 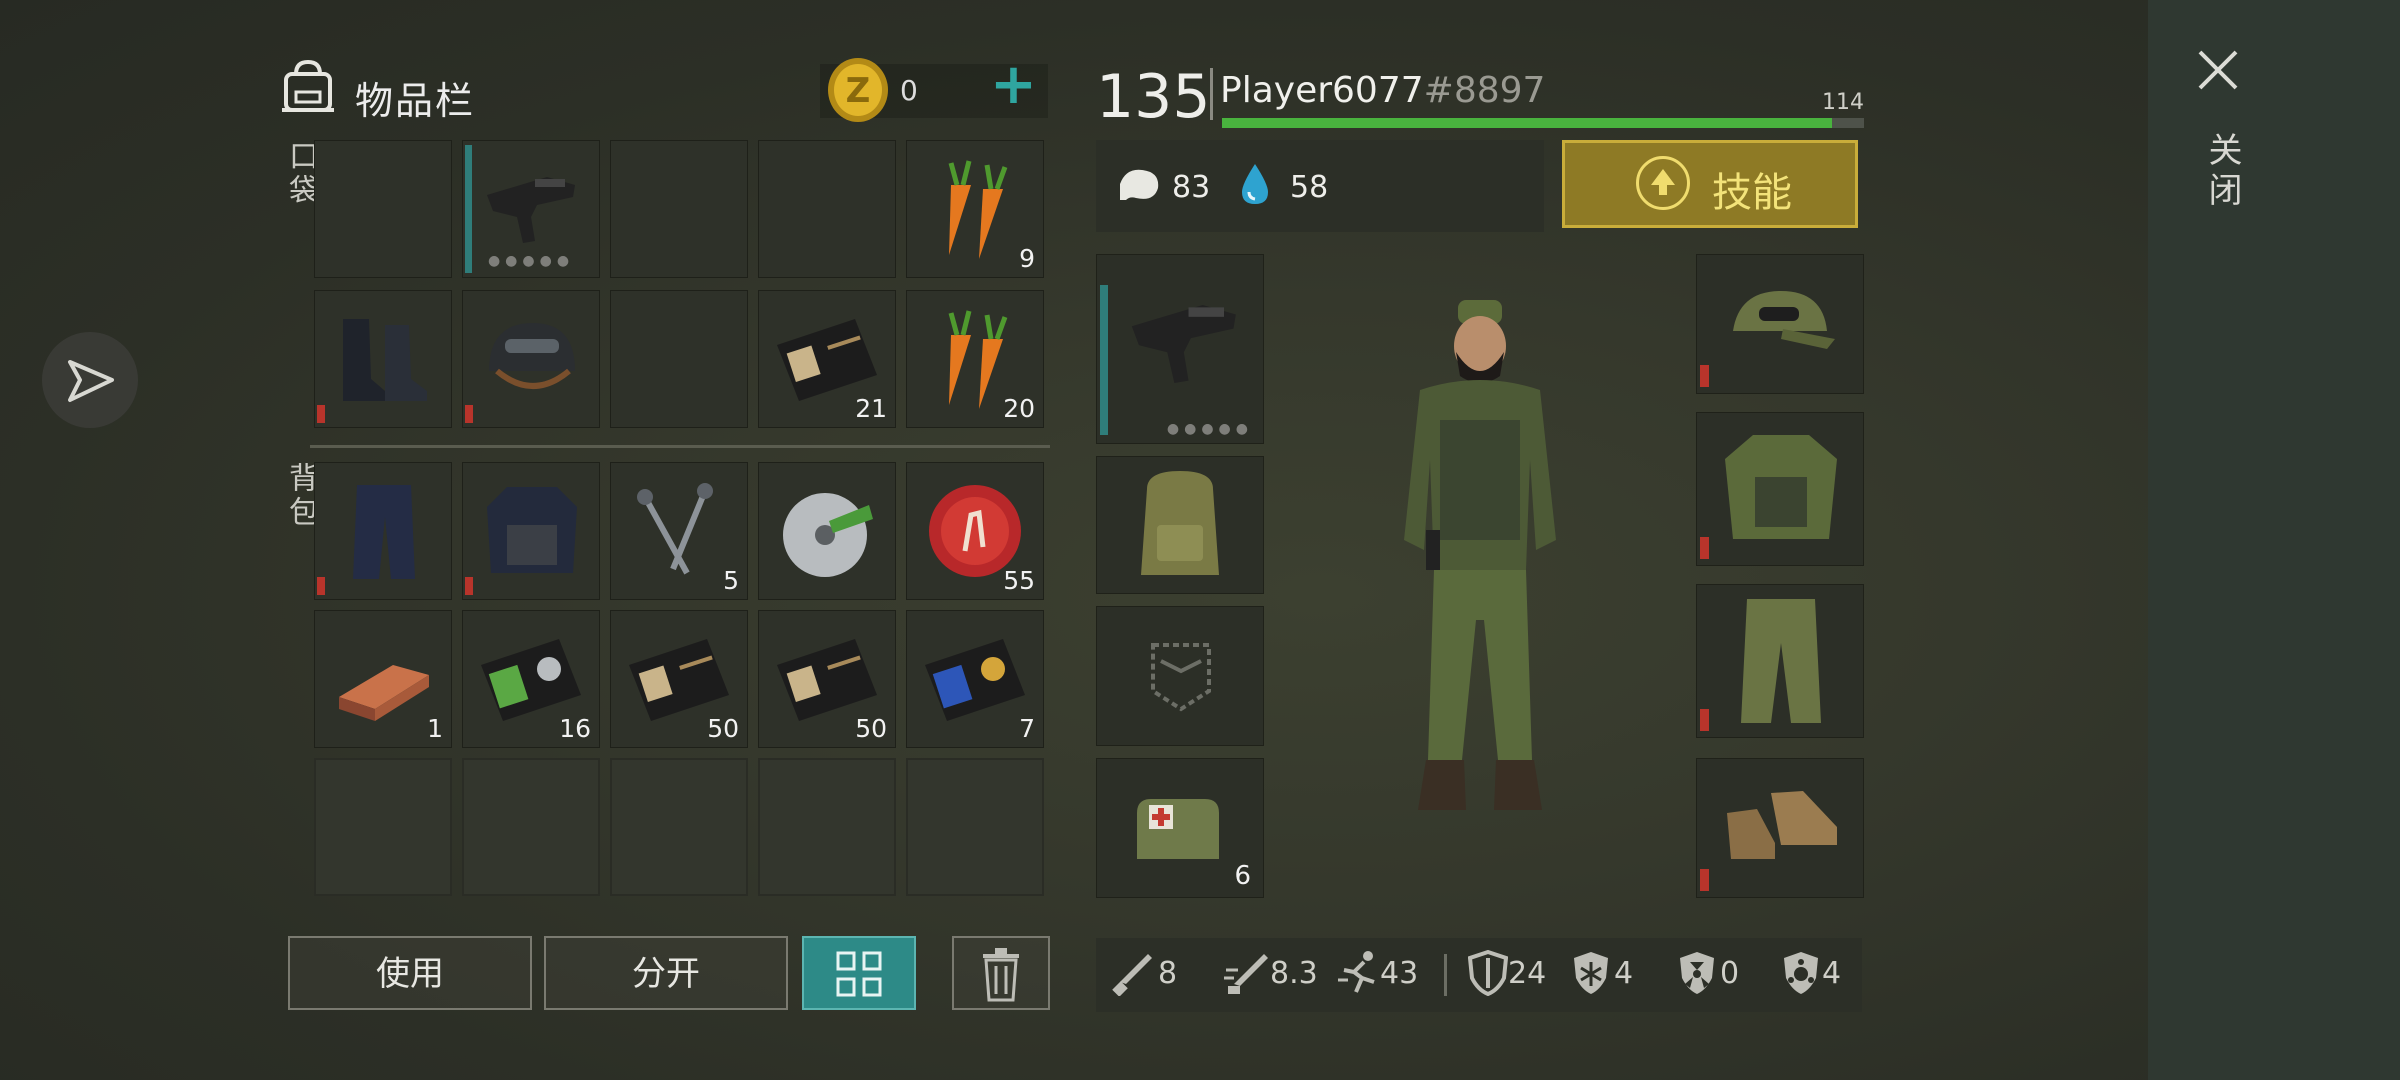 I want to click on equip-pocket-slot, so click(x=1180, y=676).